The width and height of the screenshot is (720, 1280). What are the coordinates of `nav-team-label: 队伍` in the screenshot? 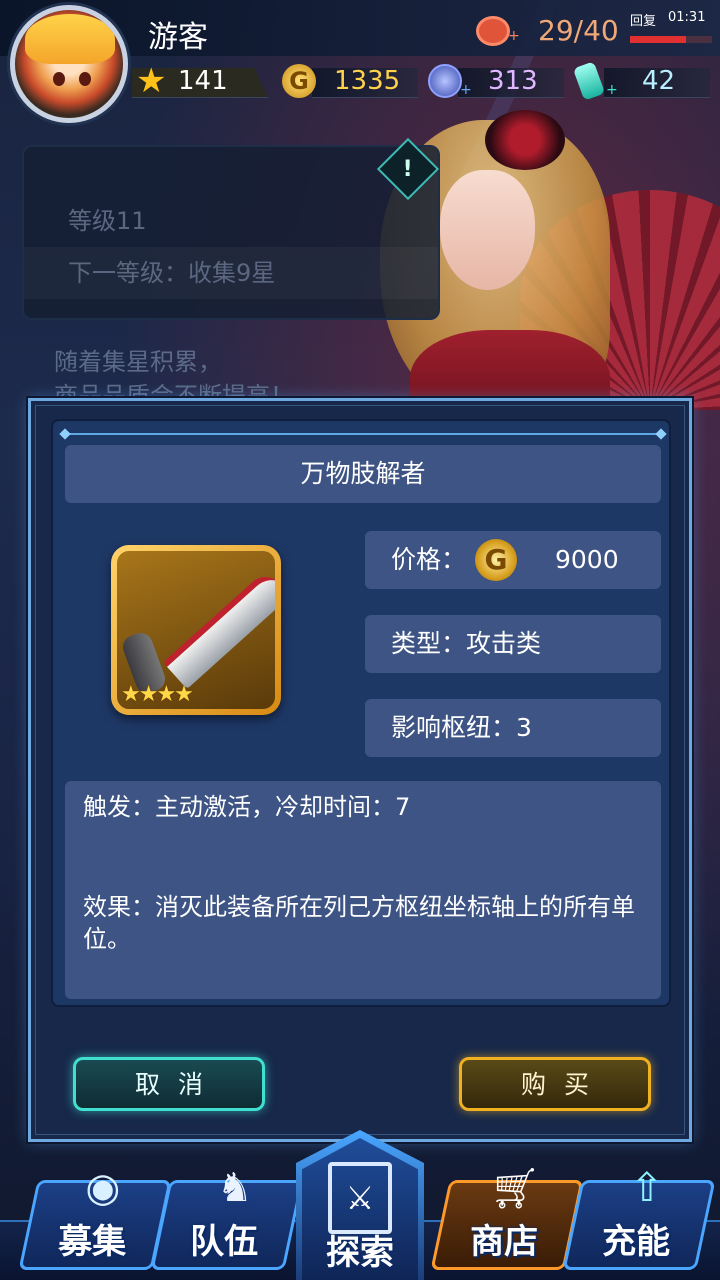 It's located at (224, 1242).